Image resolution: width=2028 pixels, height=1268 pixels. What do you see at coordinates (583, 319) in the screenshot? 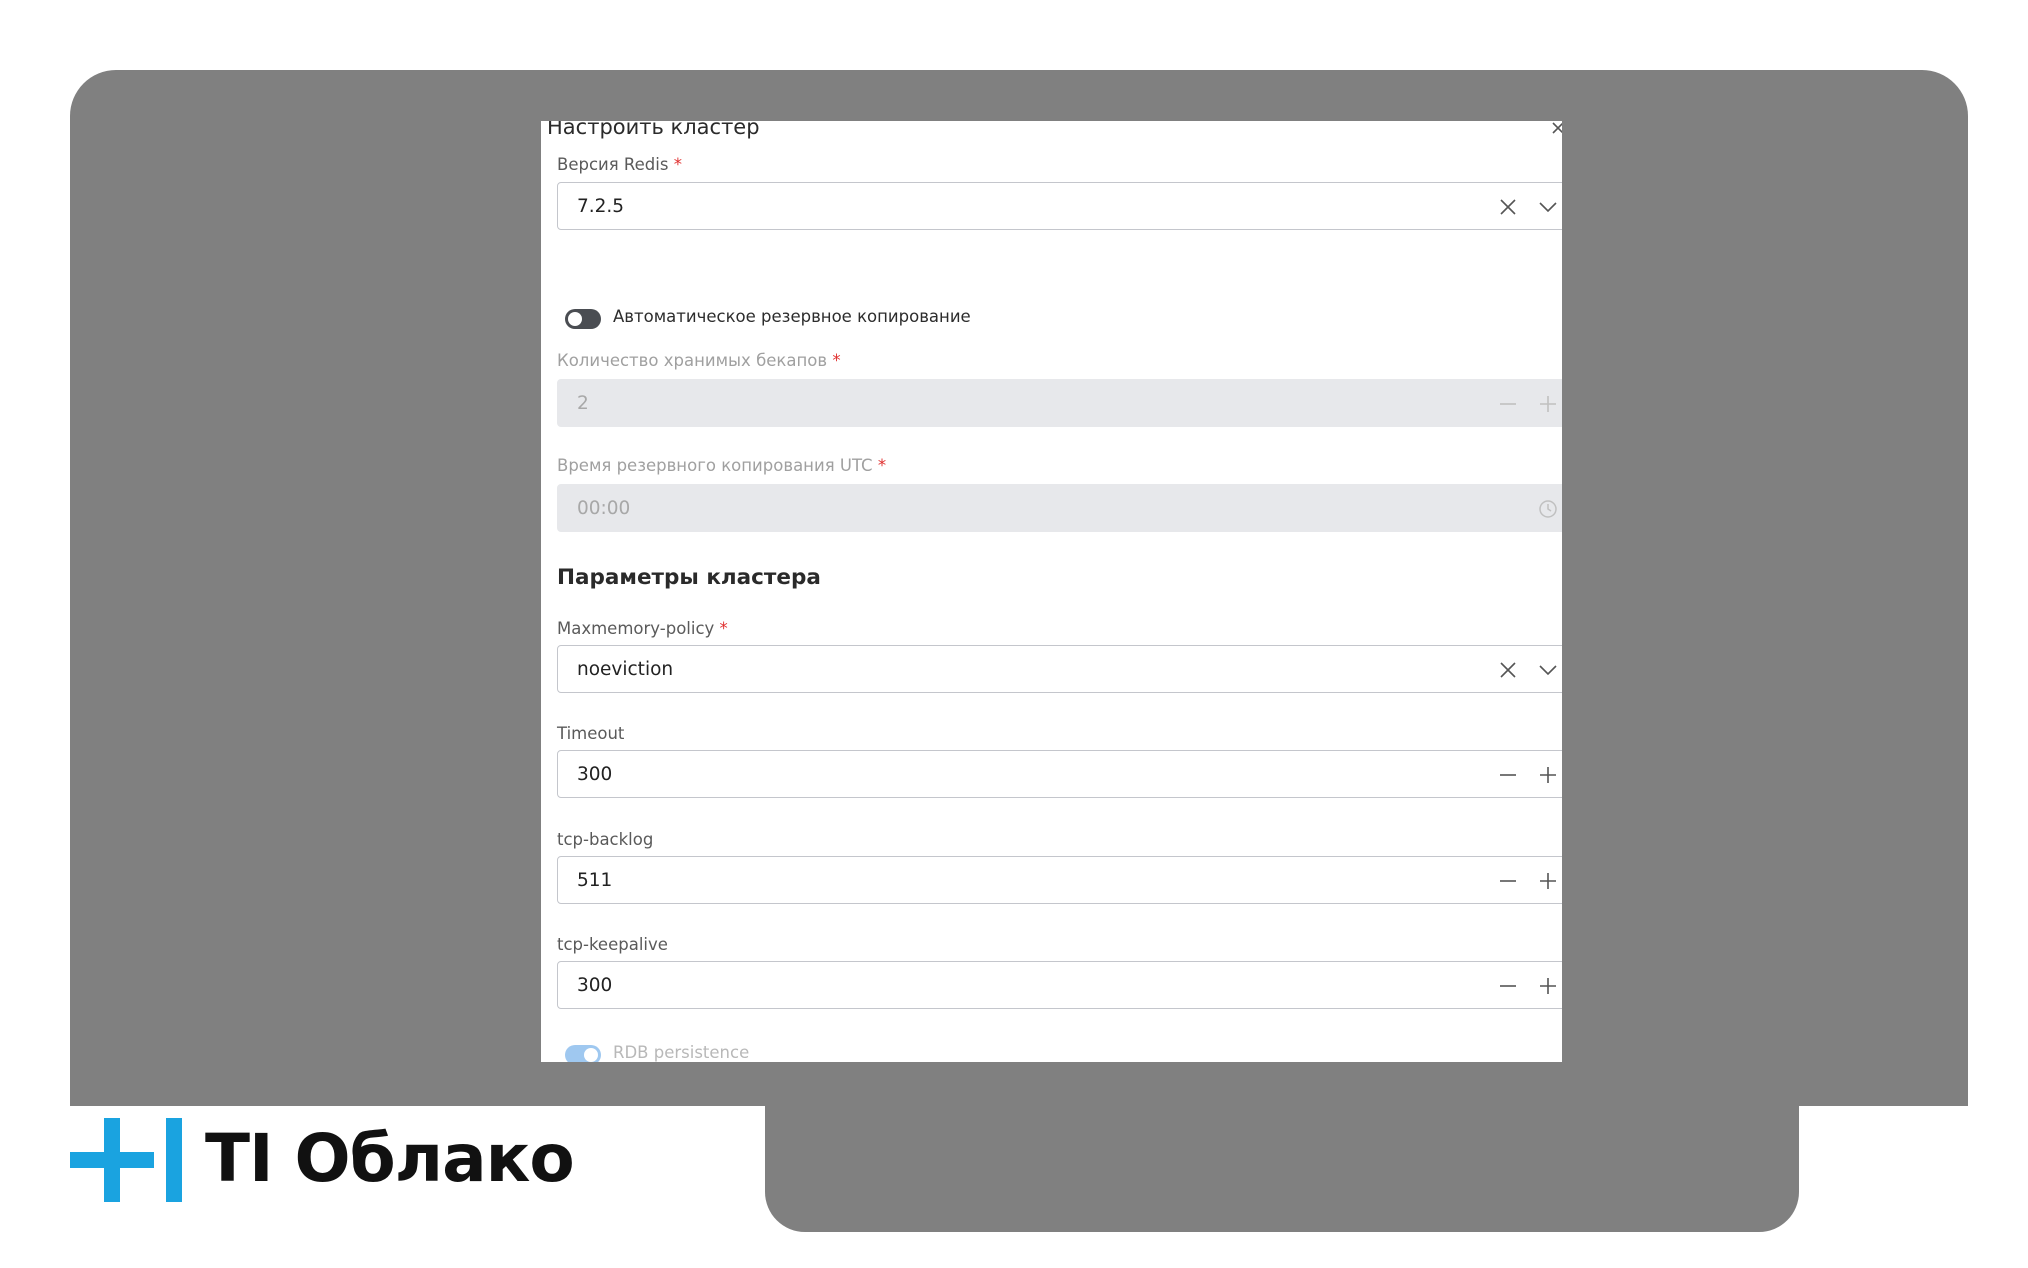
I see `auto-backup-toggle` at bounding box center [583, 319].